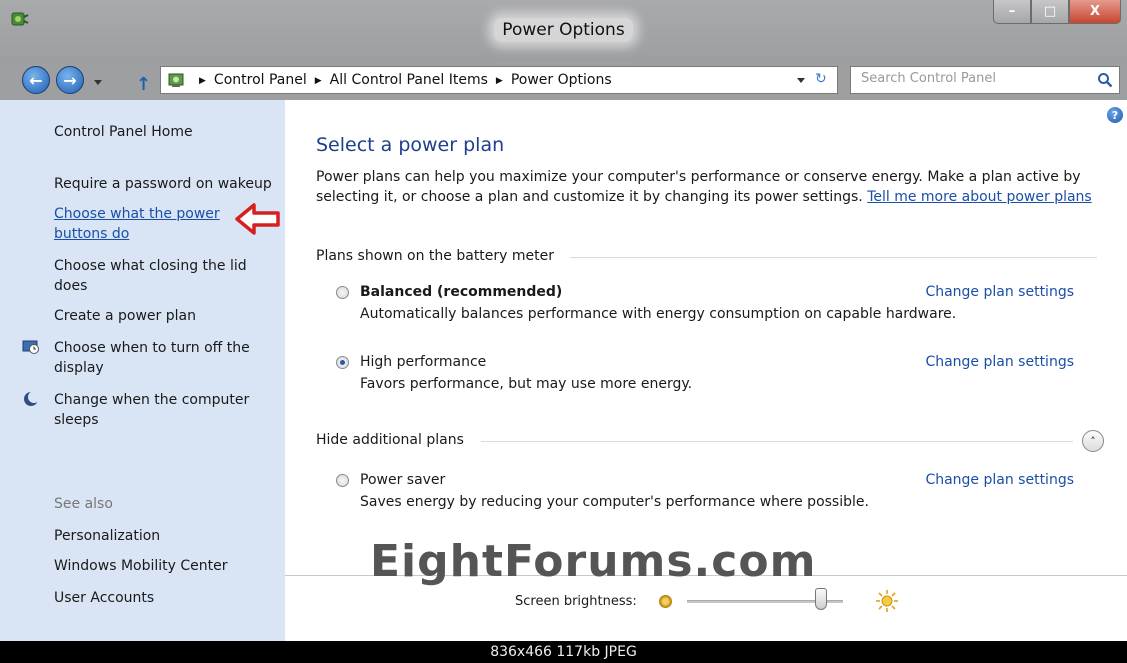 The width and height of the screenshot is (1127, 663). I want to click on window-controls: – □ X, so click(1057, 12).